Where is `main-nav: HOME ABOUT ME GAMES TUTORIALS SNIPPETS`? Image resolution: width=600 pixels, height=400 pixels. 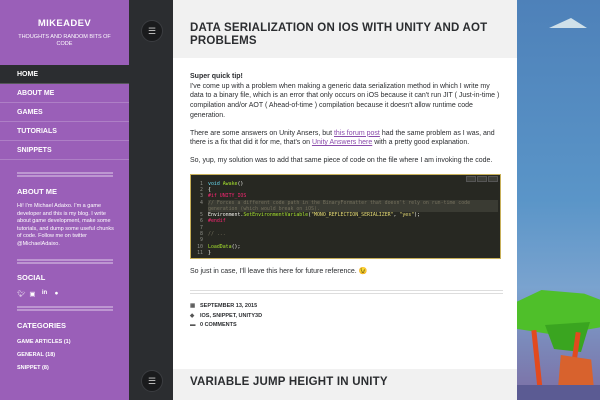
main-nav: HOME ABOUT ME GAMES TUTORIALS SNIPPETS is located at coordinates (64, 112).